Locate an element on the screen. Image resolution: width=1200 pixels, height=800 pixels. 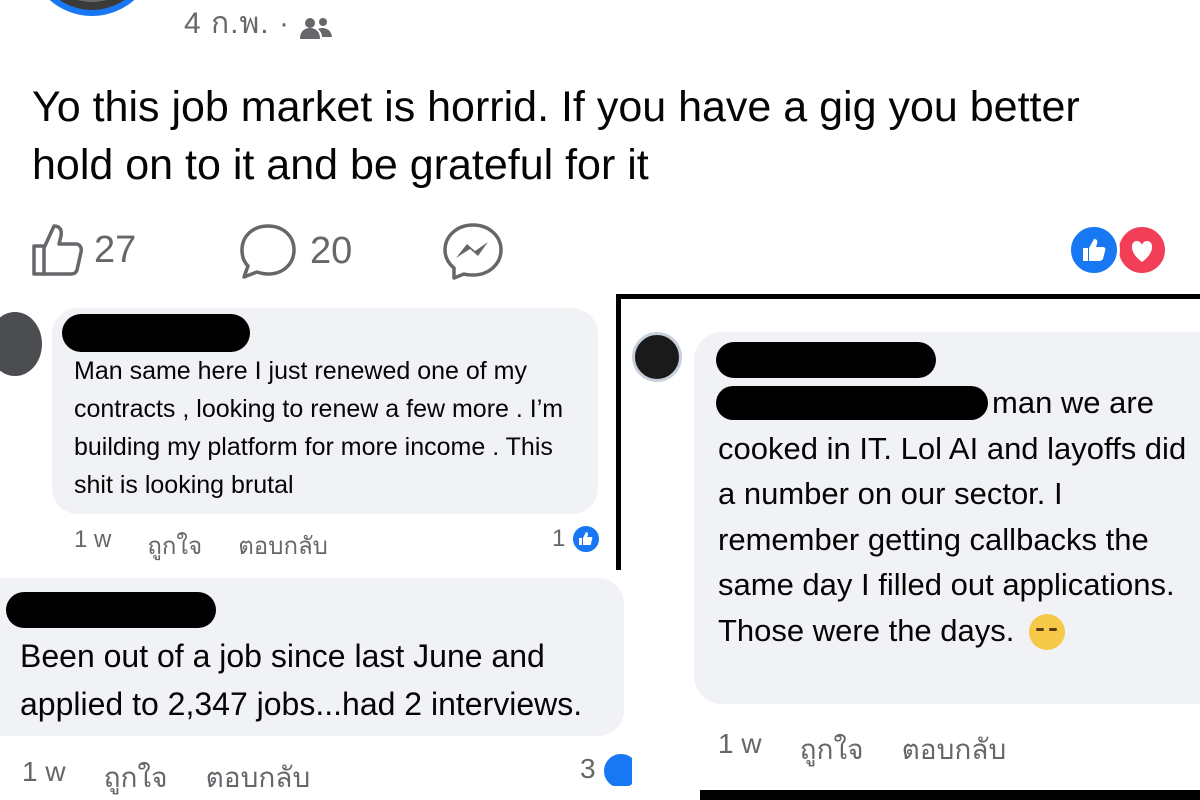
comment-reaction-count: 3 is located at coordinates (606, 769).